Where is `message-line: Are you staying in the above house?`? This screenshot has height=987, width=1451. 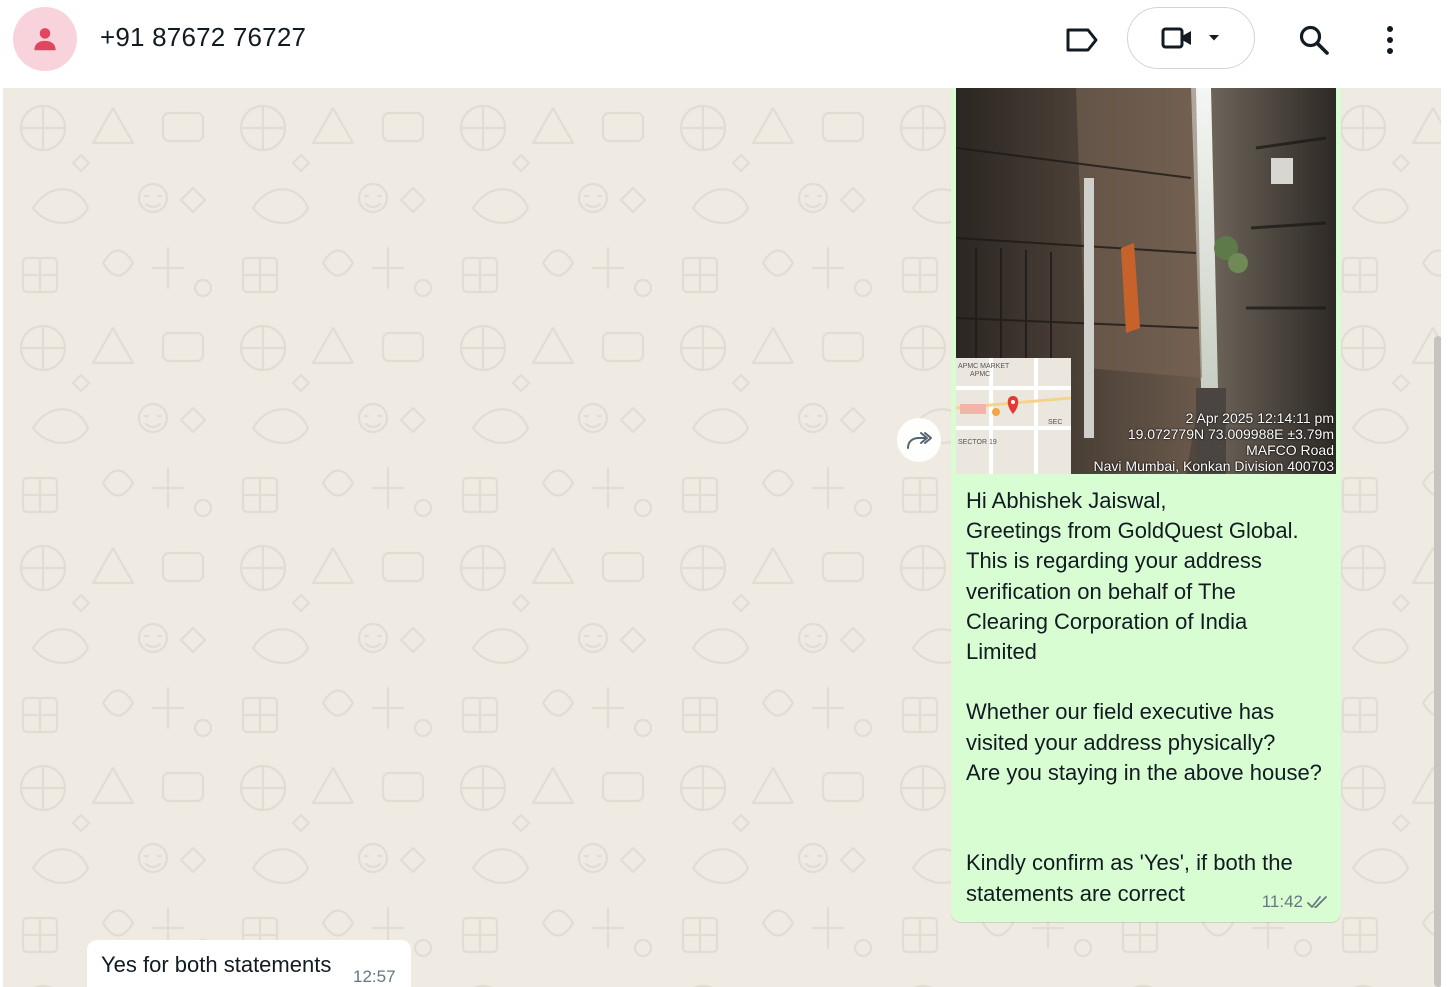 message-line: Are you staying in the above house? is located at coordinates (1144, 772).